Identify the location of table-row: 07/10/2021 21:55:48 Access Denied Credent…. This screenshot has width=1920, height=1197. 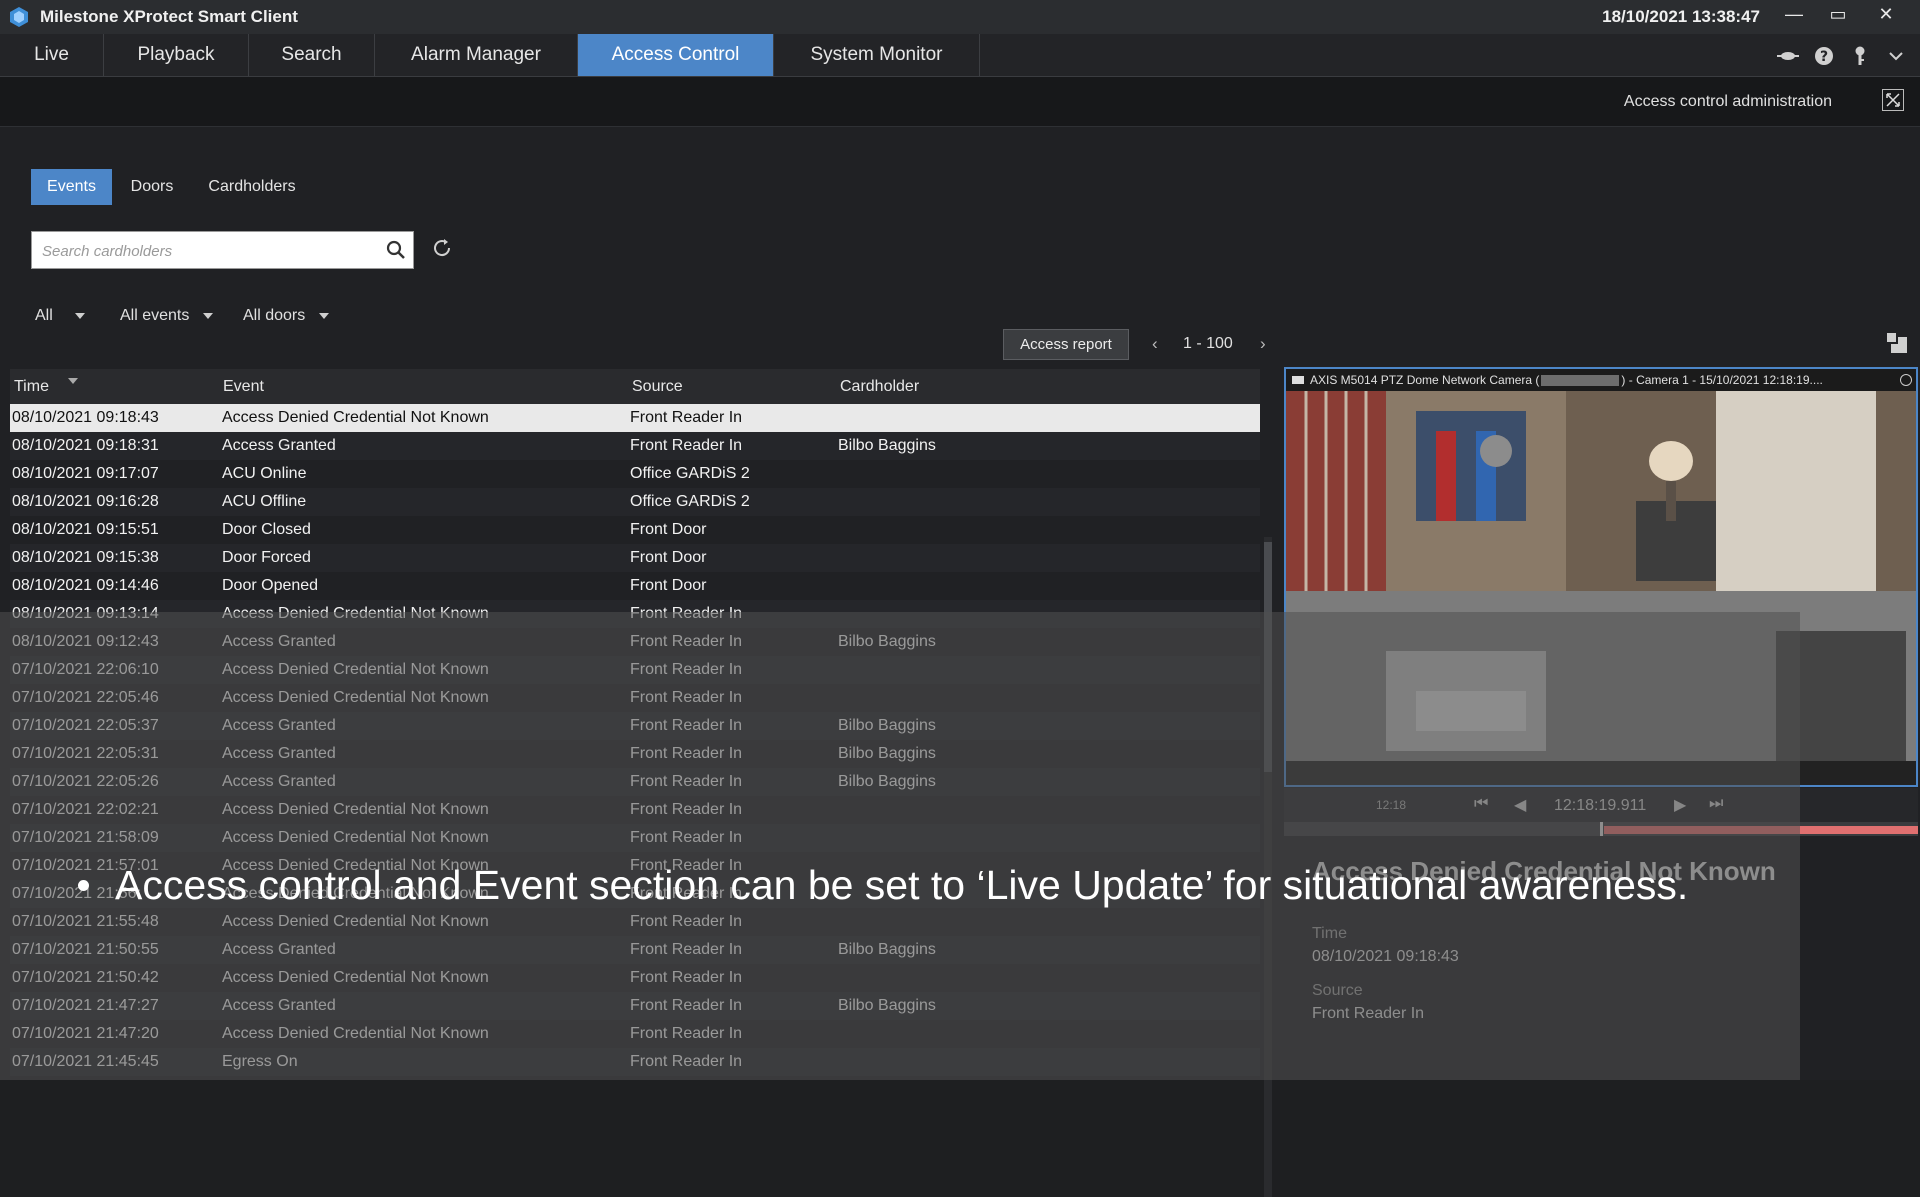
(635, 922).